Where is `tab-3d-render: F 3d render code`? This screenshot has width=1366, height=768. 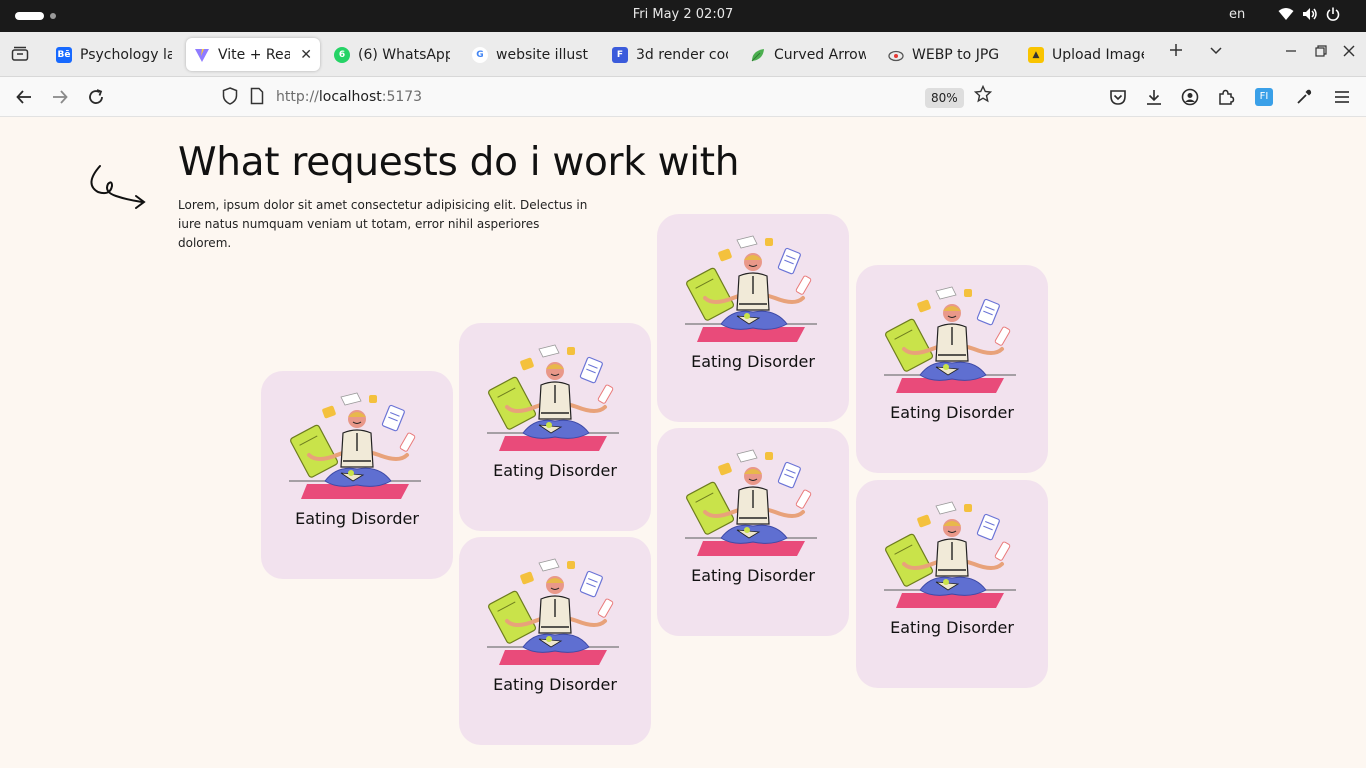
tab-3d-render: F 3d render code is located at coordinates (670, 54).